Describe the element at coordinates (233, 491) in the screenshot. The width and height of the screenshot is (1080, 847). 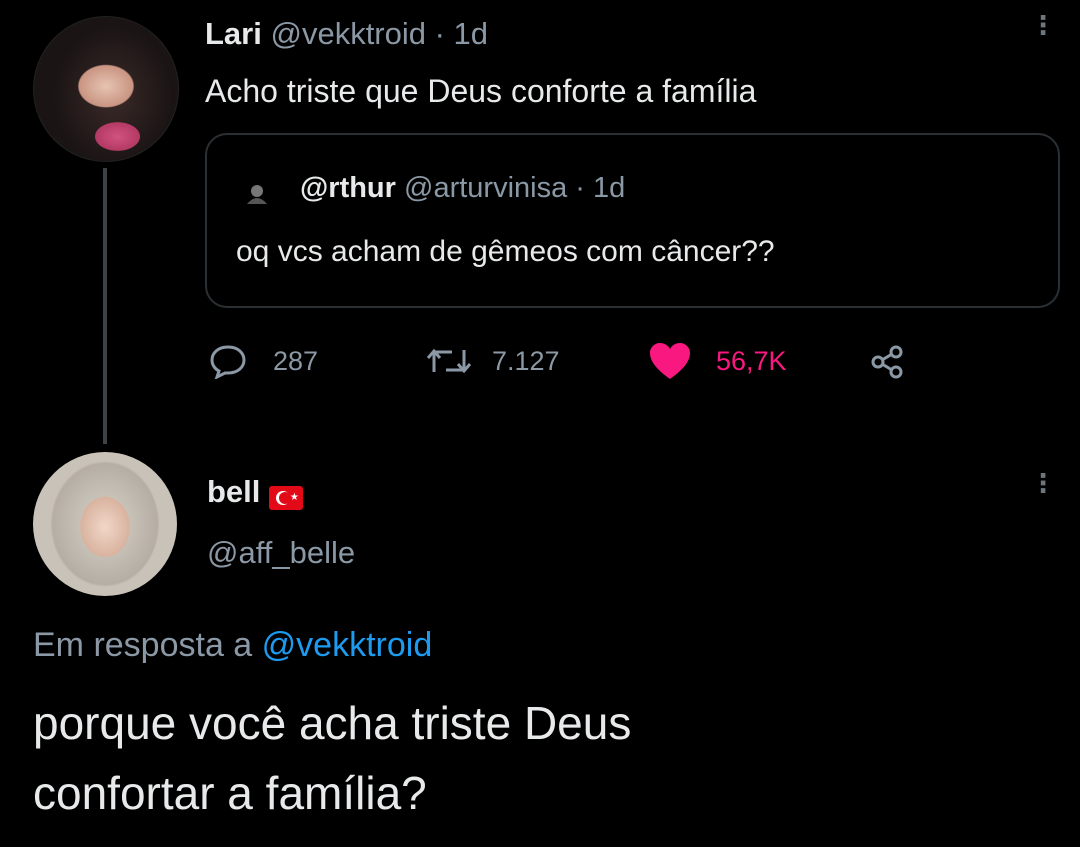
I see `reply-author-name: bell` at that location.